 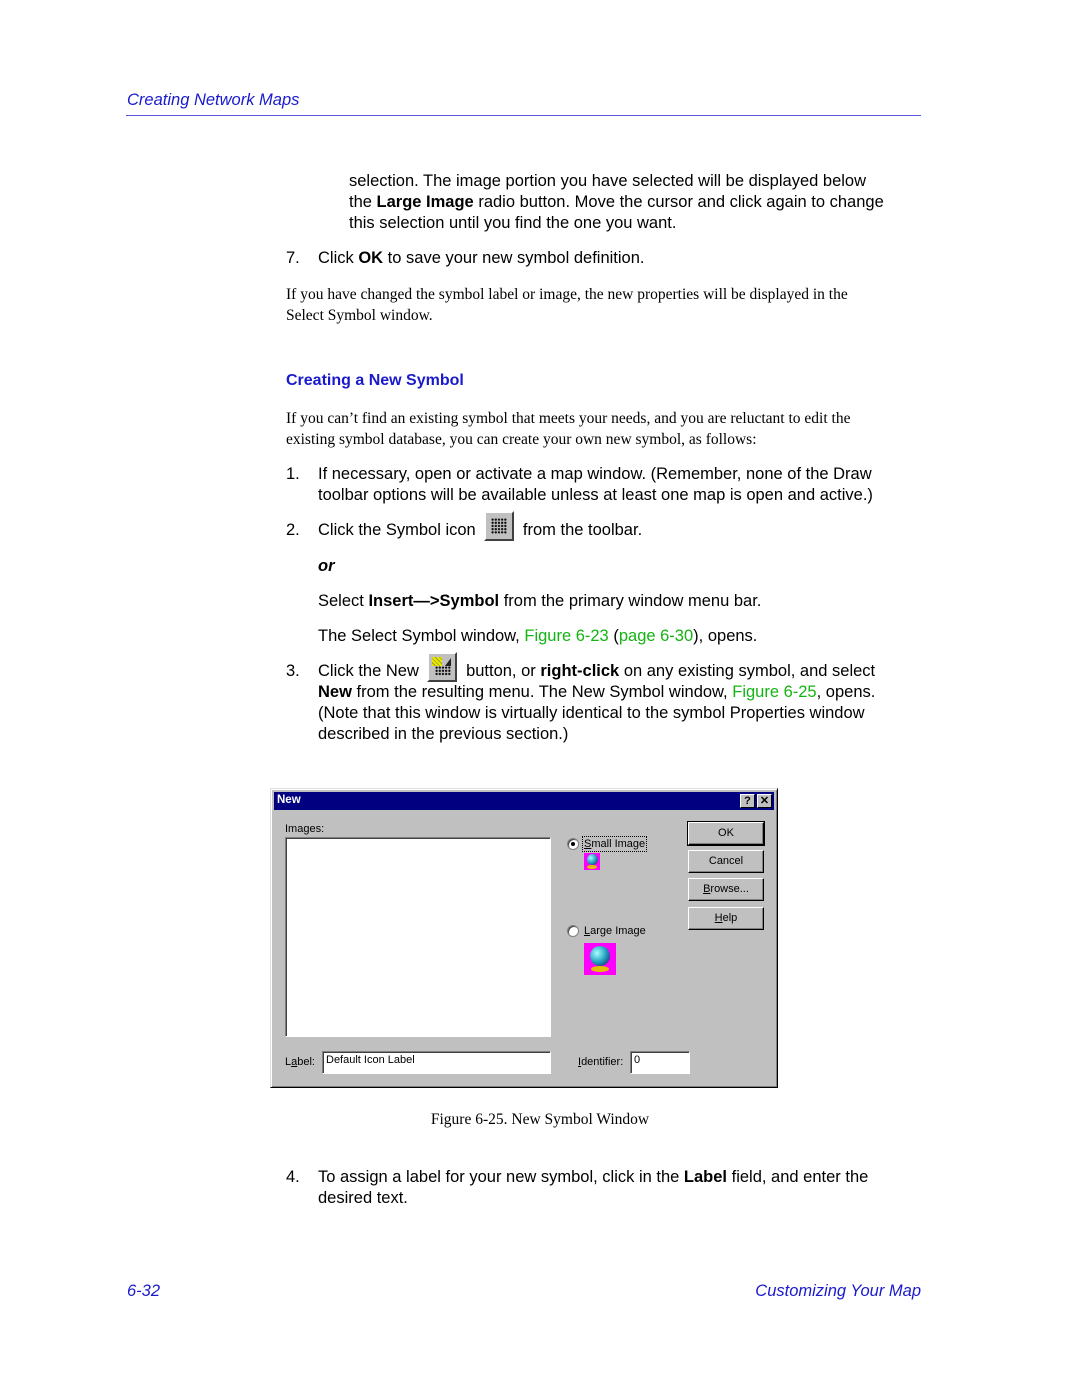 What do you see at coordinates (305, 829) in the screenshot?
I see `images-label: Images:` at bounding box center [305, 829].